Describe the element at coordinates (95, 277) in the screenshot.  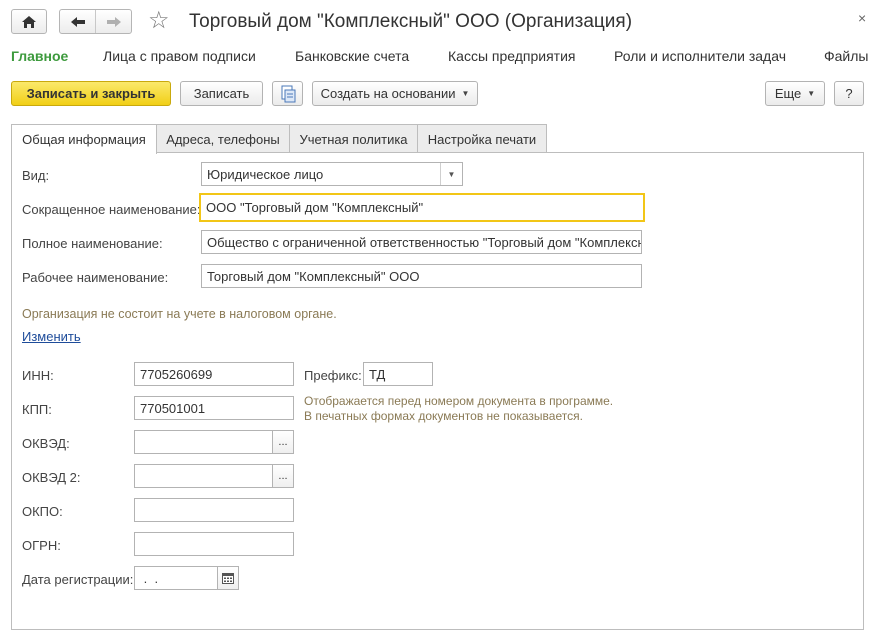
I see `work-name-label: Рабочее наименование:` at that location.